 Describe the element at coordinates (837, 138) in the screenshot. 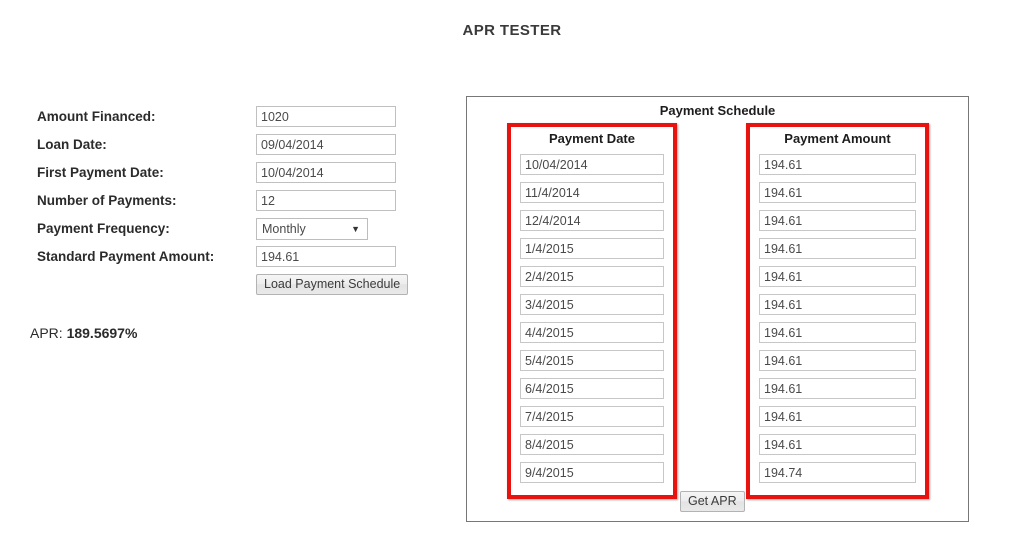

I see `payment-amount-column-header: Payment Amount` at that location.